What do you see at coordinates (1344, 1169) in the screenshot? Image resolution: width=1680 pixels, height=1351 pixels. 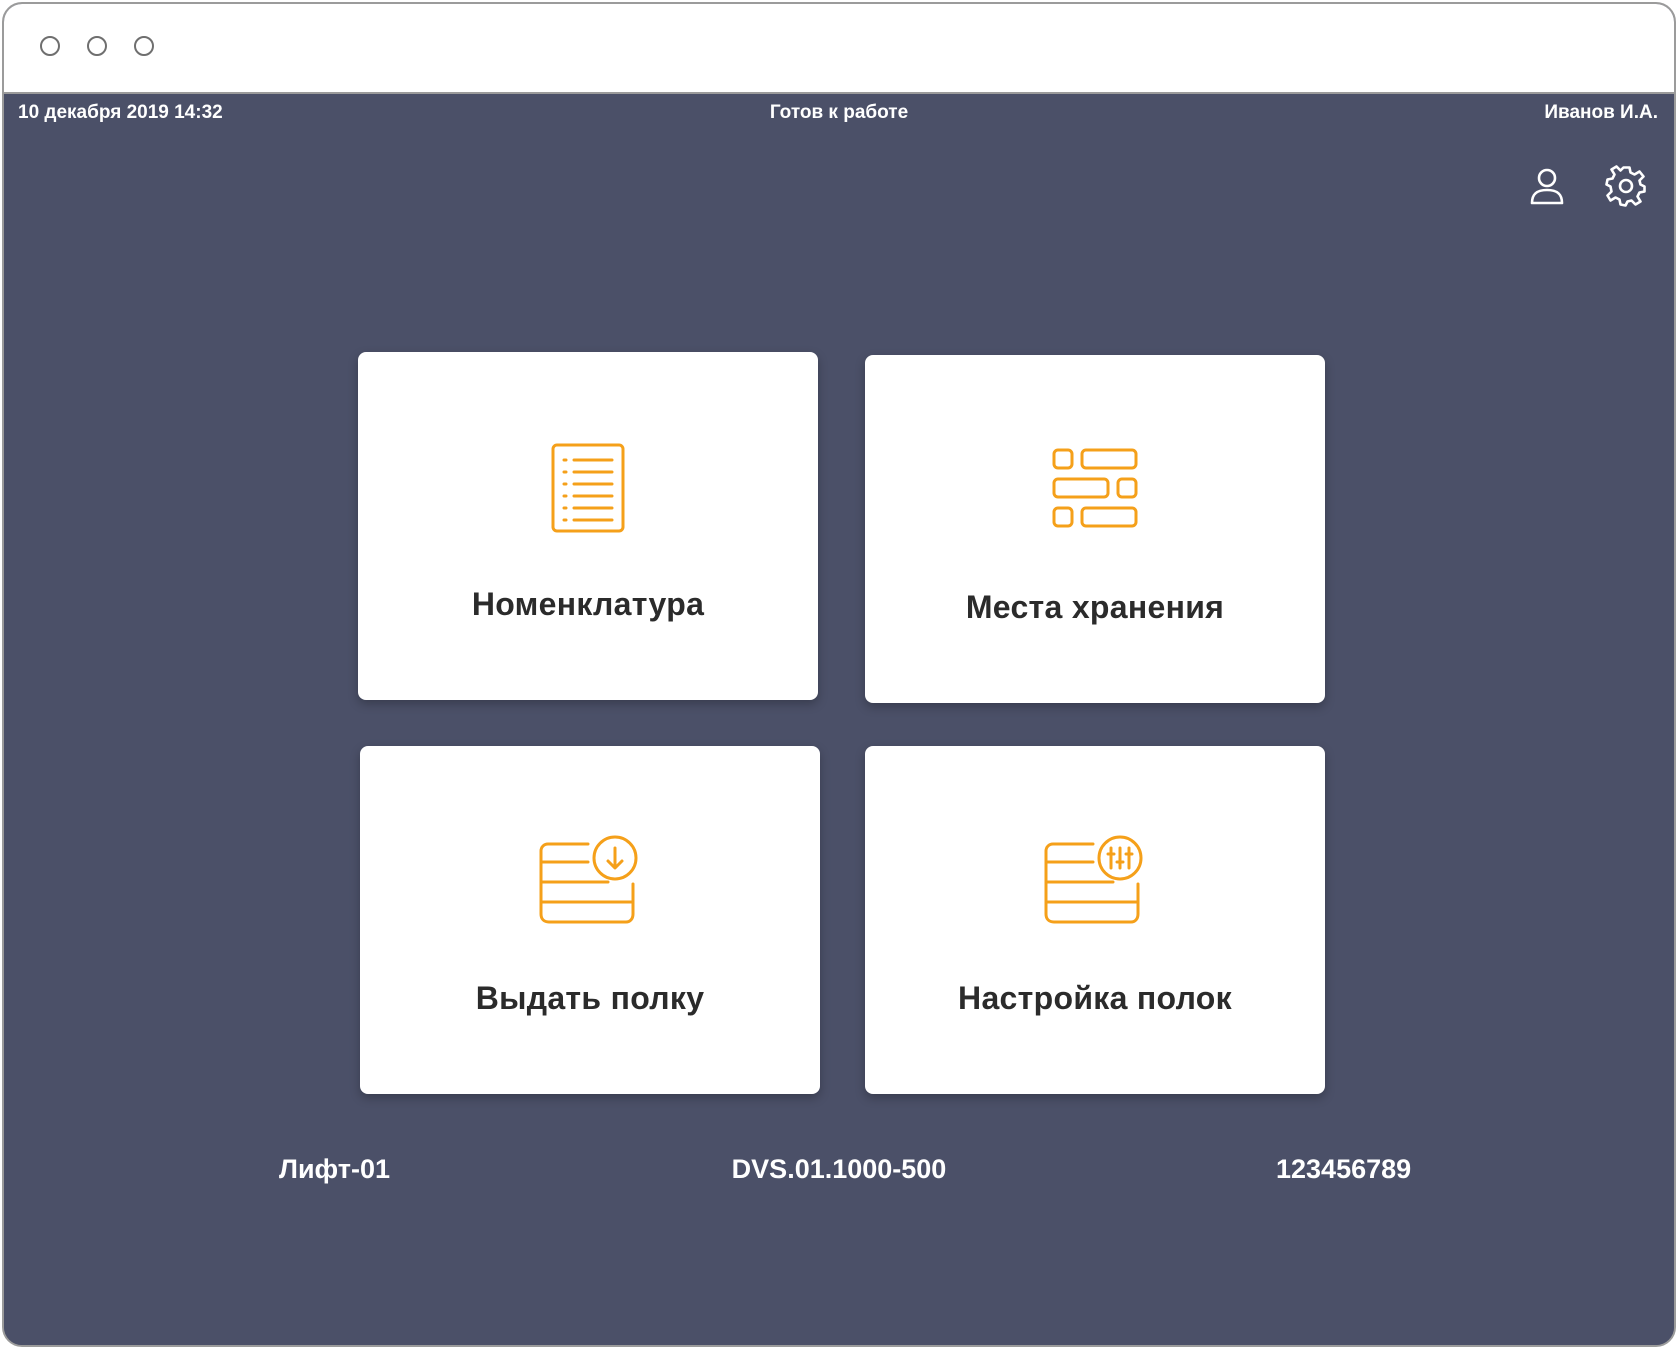 I see `footer-serial: 123456789` at bounding box center [1344, 1169].